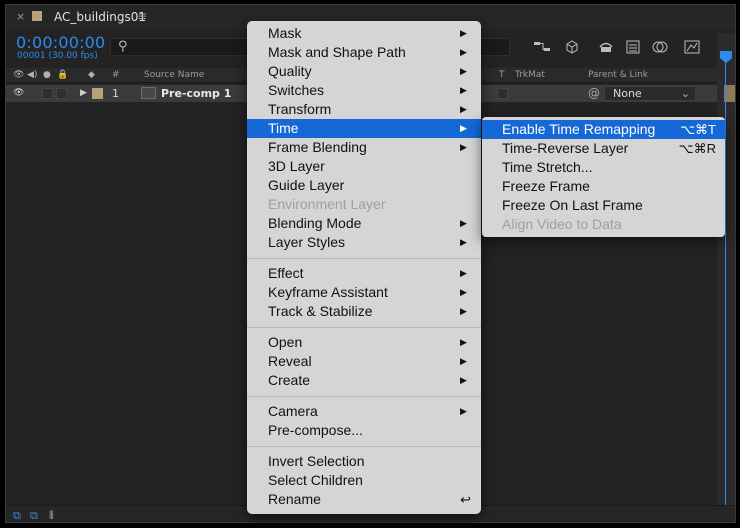 This screenshot has height=528, width=740. Describe the element at coordinates (174, 75) in the screenshot. I see `source-name-header: Source Name` at that location.